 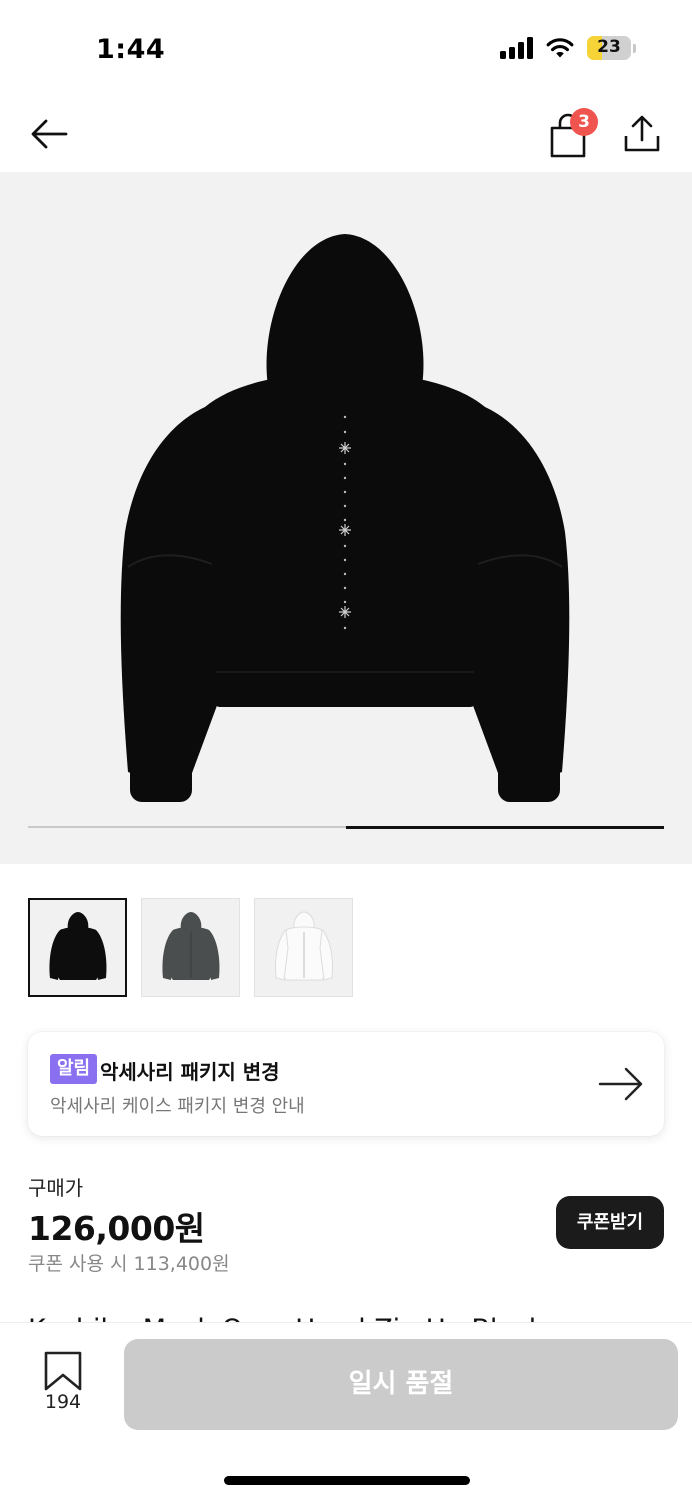 What do you see at coordinates (116, 1228) in the screenshot?
I see `price-value: 126,000원` at bounding box center [116, 1228].